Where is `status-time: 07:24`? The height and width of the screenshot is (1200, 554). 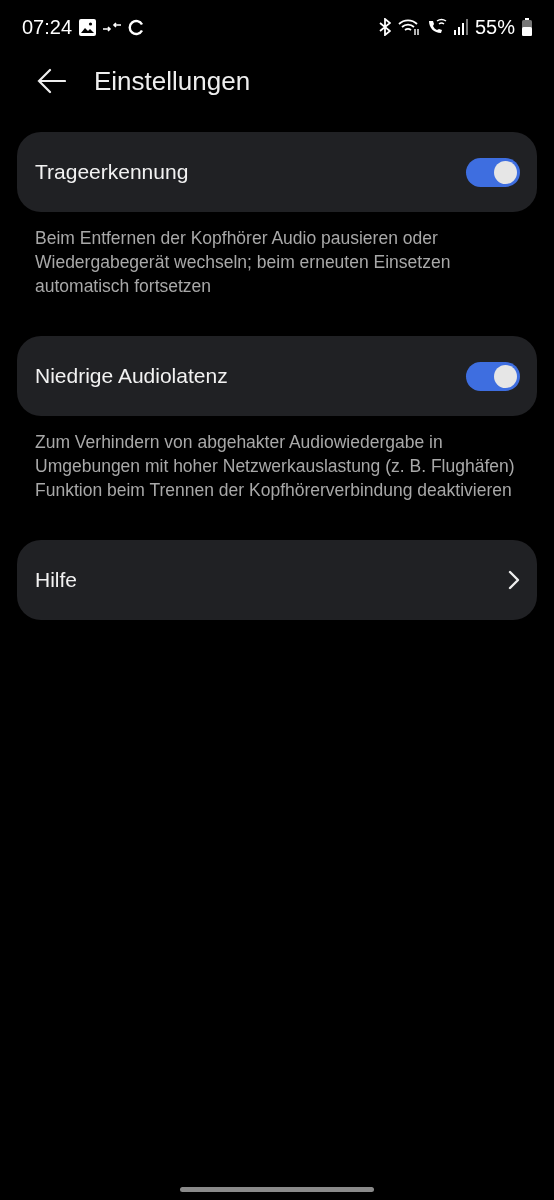
status-time: 07:24 is located at coordinates (47, 27).